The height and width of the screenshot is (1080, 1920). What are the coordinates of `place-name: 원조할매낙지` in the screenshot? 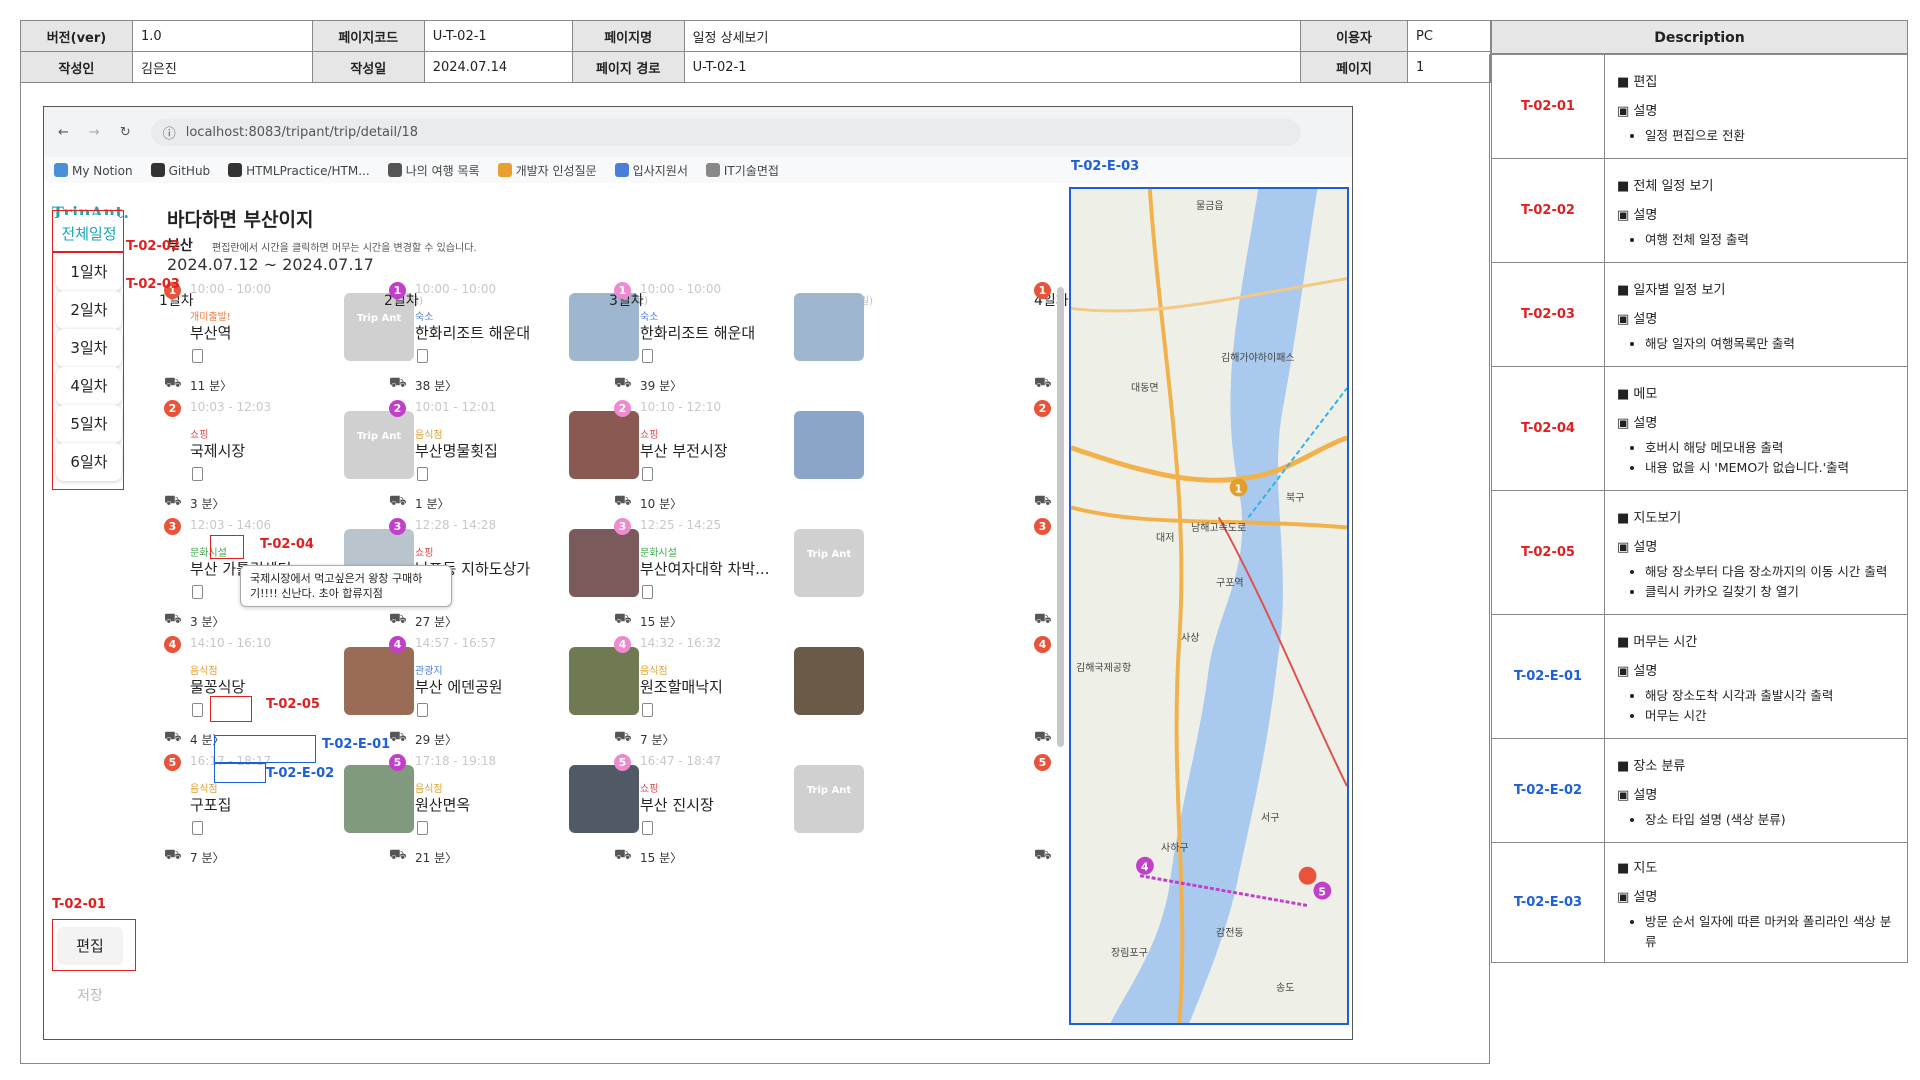 It's located at (681, 687).